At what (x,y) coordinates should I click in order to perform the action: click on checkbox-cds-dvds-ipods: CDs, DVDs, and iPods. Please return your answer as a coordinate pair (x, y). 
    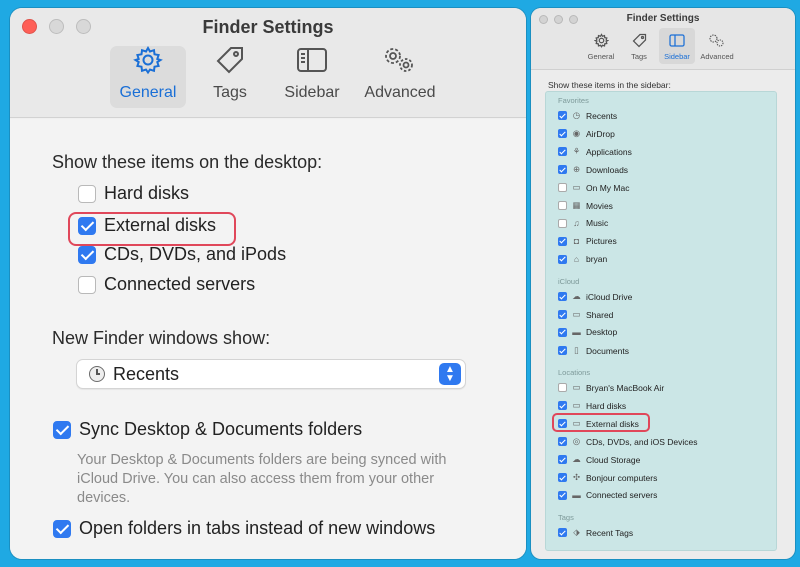
    Looking at the image, I should click on (182, 254).